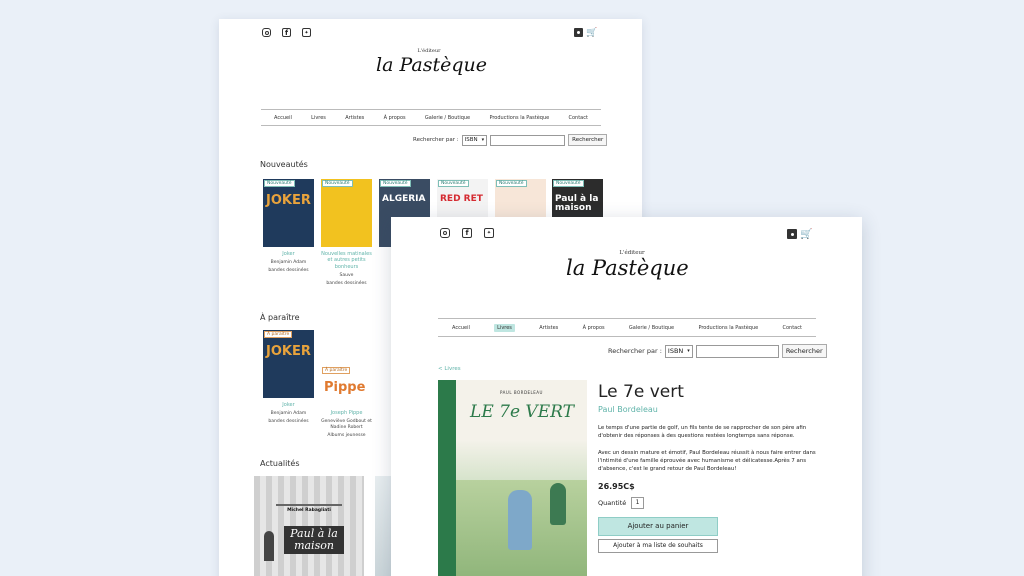 The image size is (1024, 576). I want to click on book-author: Sauve, so click(346, 275).